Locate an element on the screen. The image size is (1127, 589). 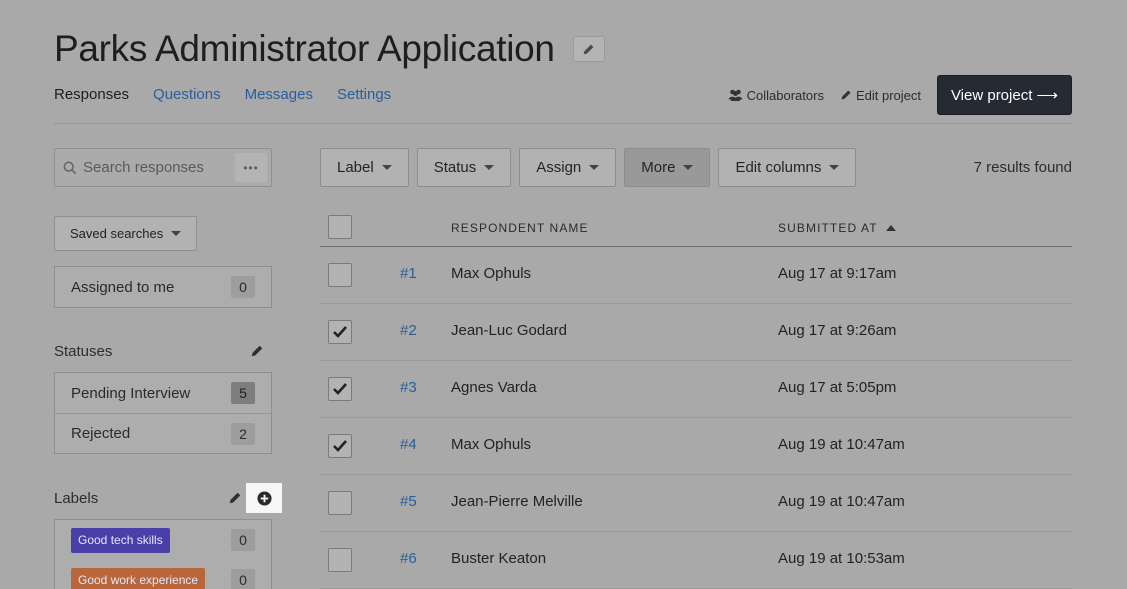
label-item-good-work-experience: Good work experience 0 is located at coordinates (163, 574).